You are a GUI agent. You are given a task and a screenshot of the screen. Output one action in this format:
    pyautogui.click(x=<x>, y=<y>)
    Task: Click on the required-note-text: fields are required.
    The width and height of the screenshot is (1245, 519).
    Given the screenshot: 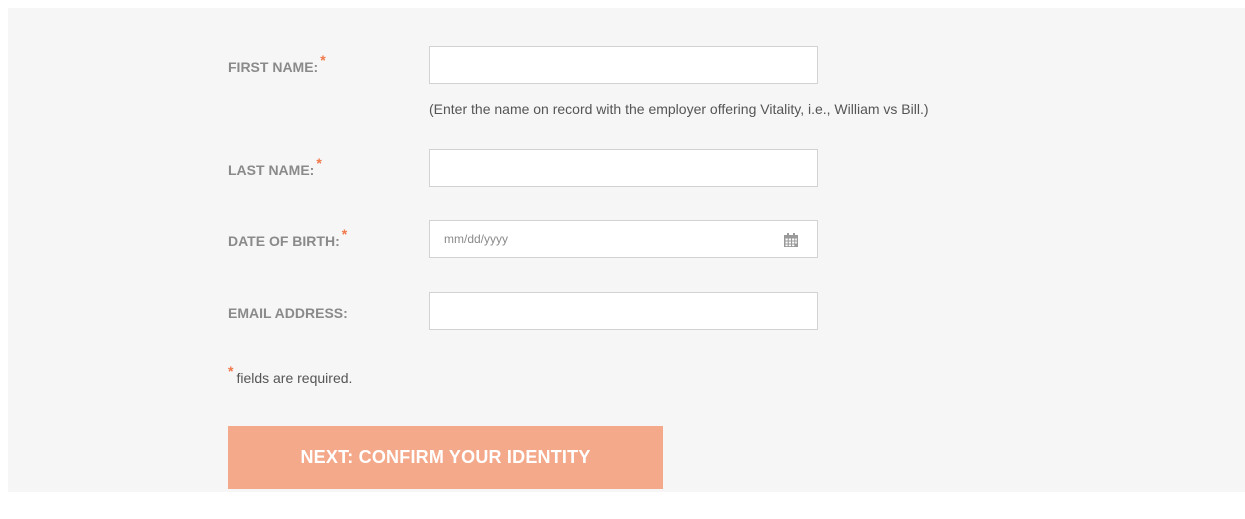 What is the action you would take?
    pyautogui.click(x=294, y=378)
    